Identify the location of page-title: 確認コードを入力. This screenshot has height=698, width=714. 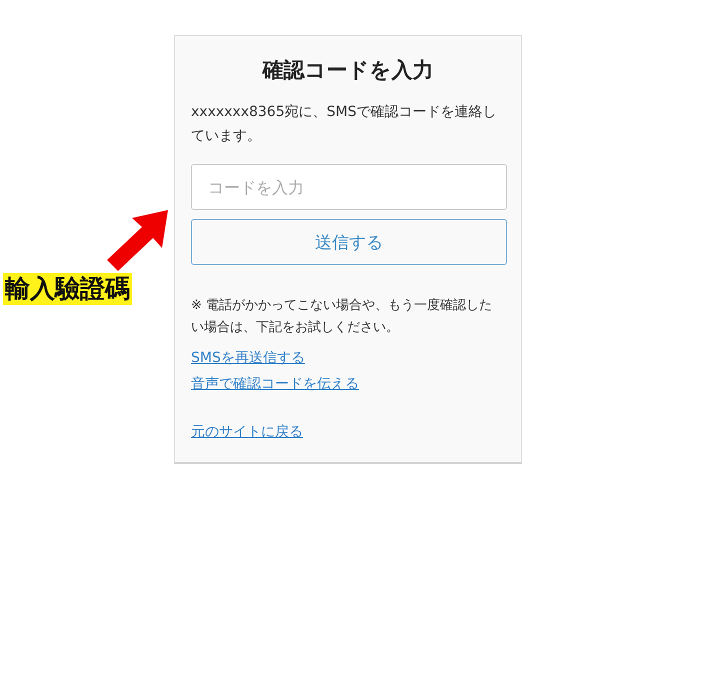
(347, 70).